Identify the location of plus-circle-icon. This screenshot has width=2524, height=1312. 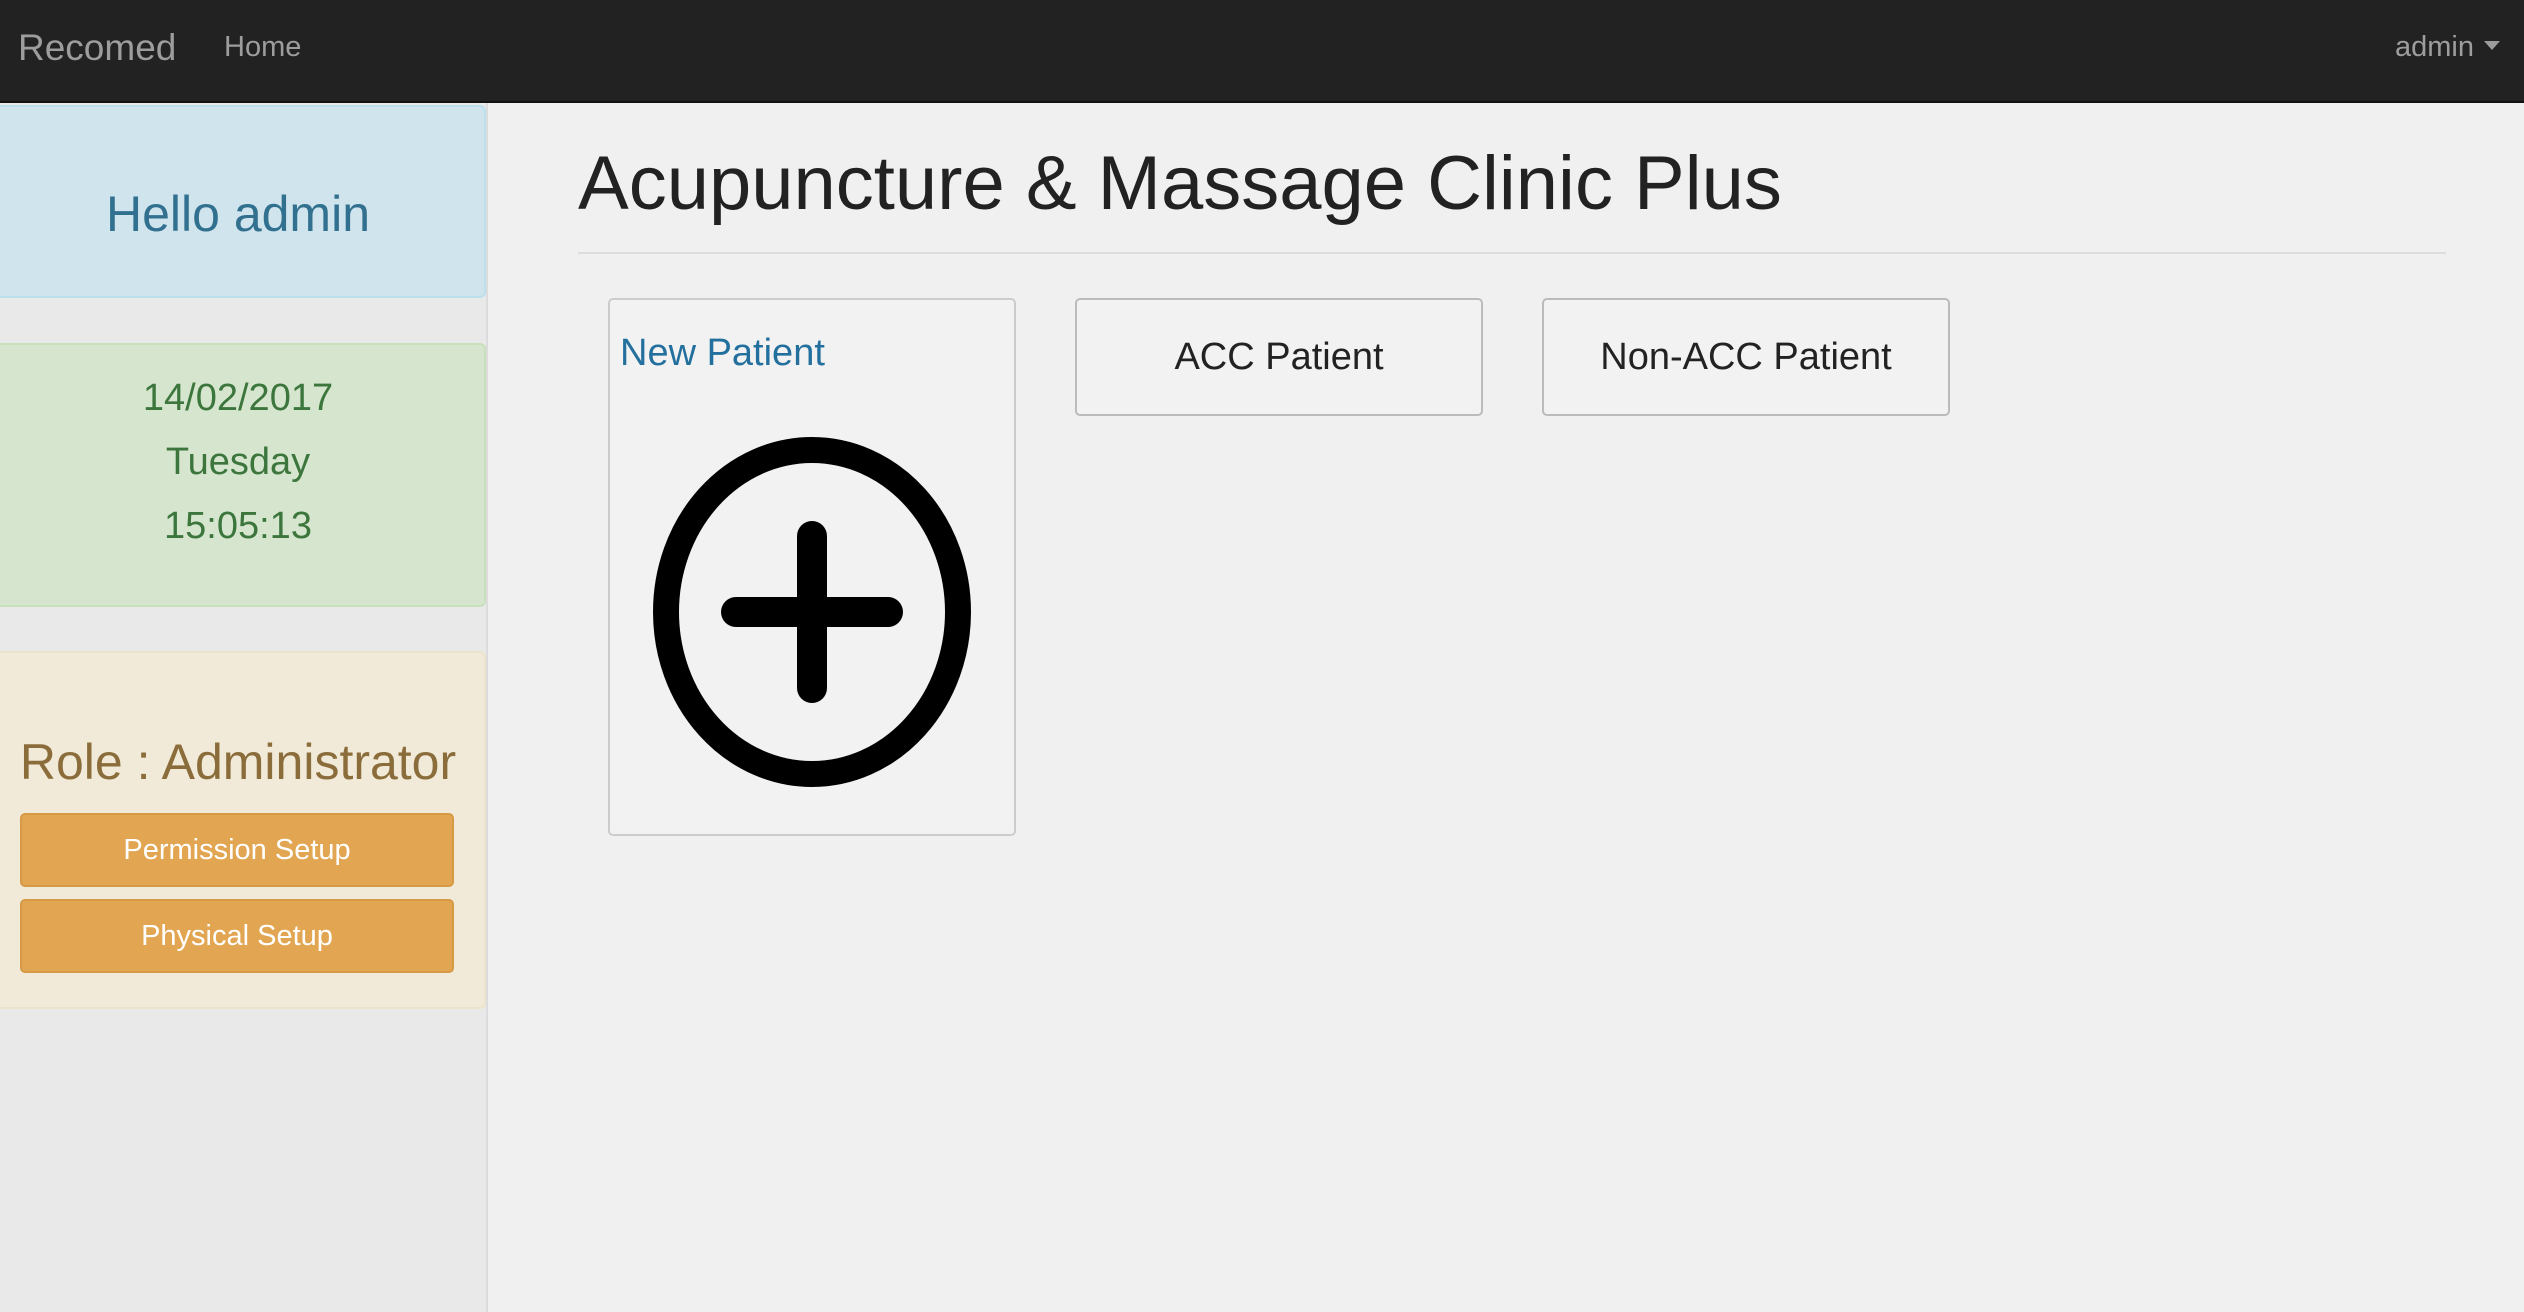
(812, 612).